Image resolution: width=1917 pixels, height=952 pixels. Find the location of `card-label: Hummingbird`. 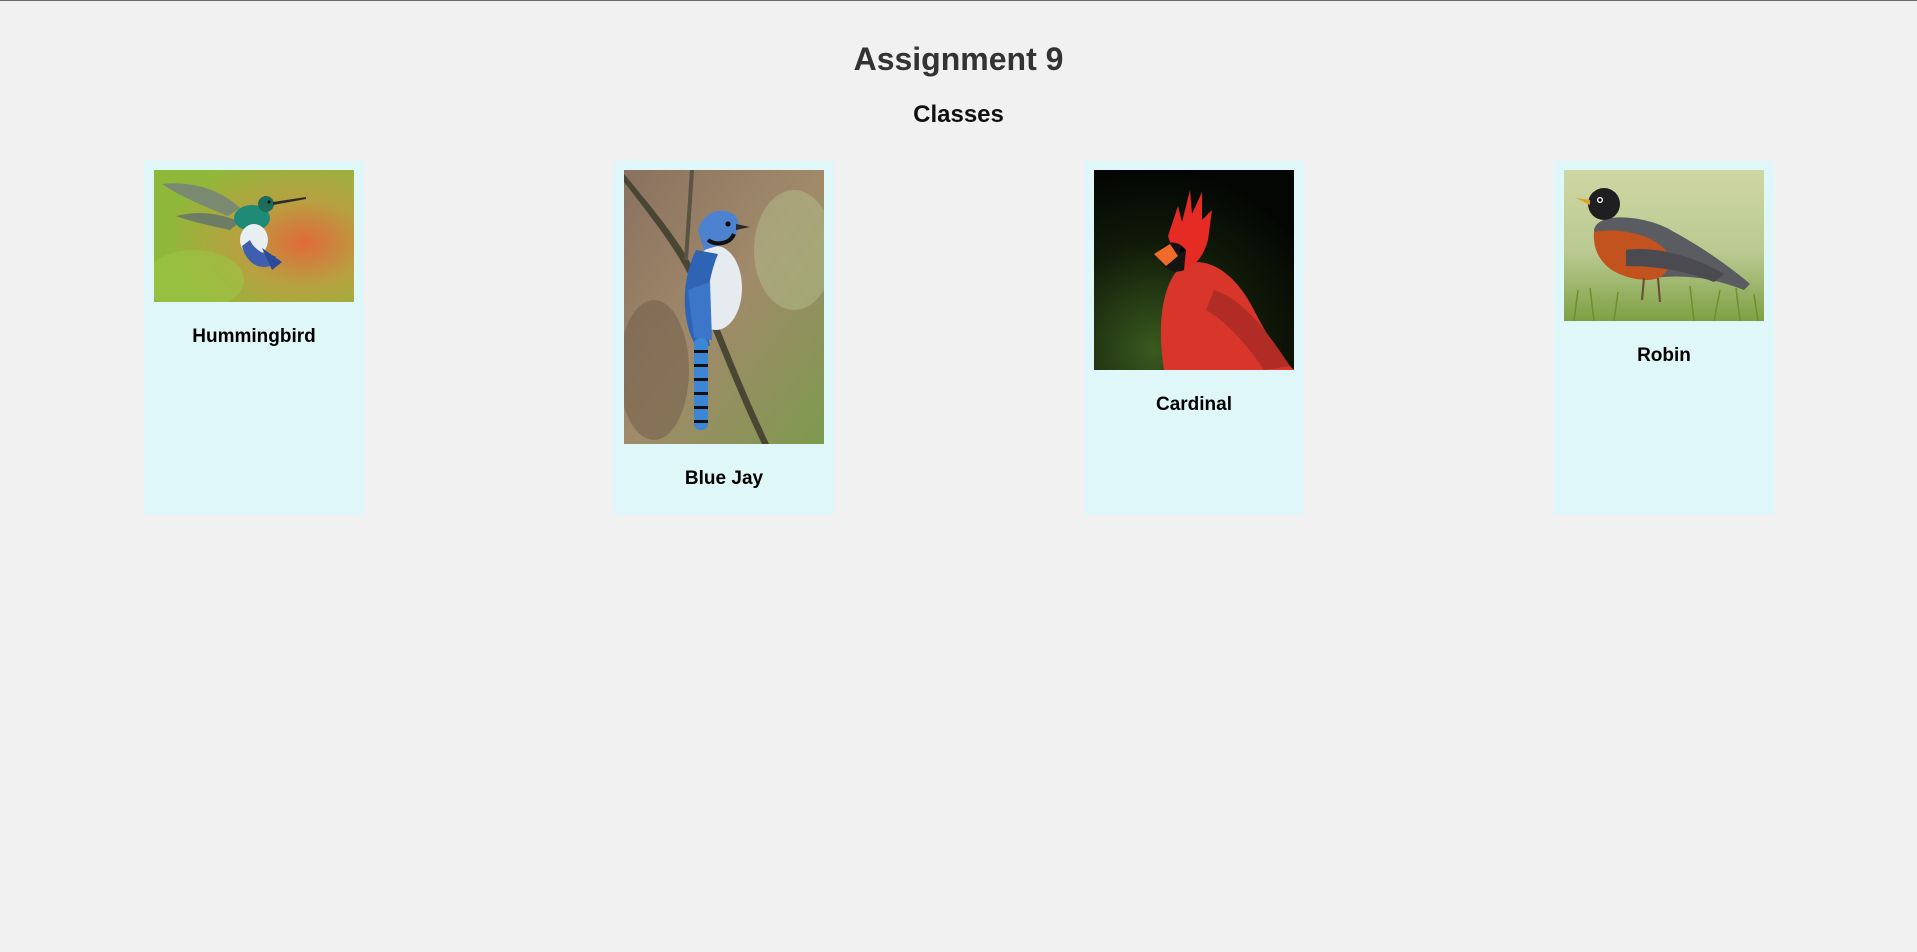

card-label: Hummingbird is located at coordinates (254, 336).